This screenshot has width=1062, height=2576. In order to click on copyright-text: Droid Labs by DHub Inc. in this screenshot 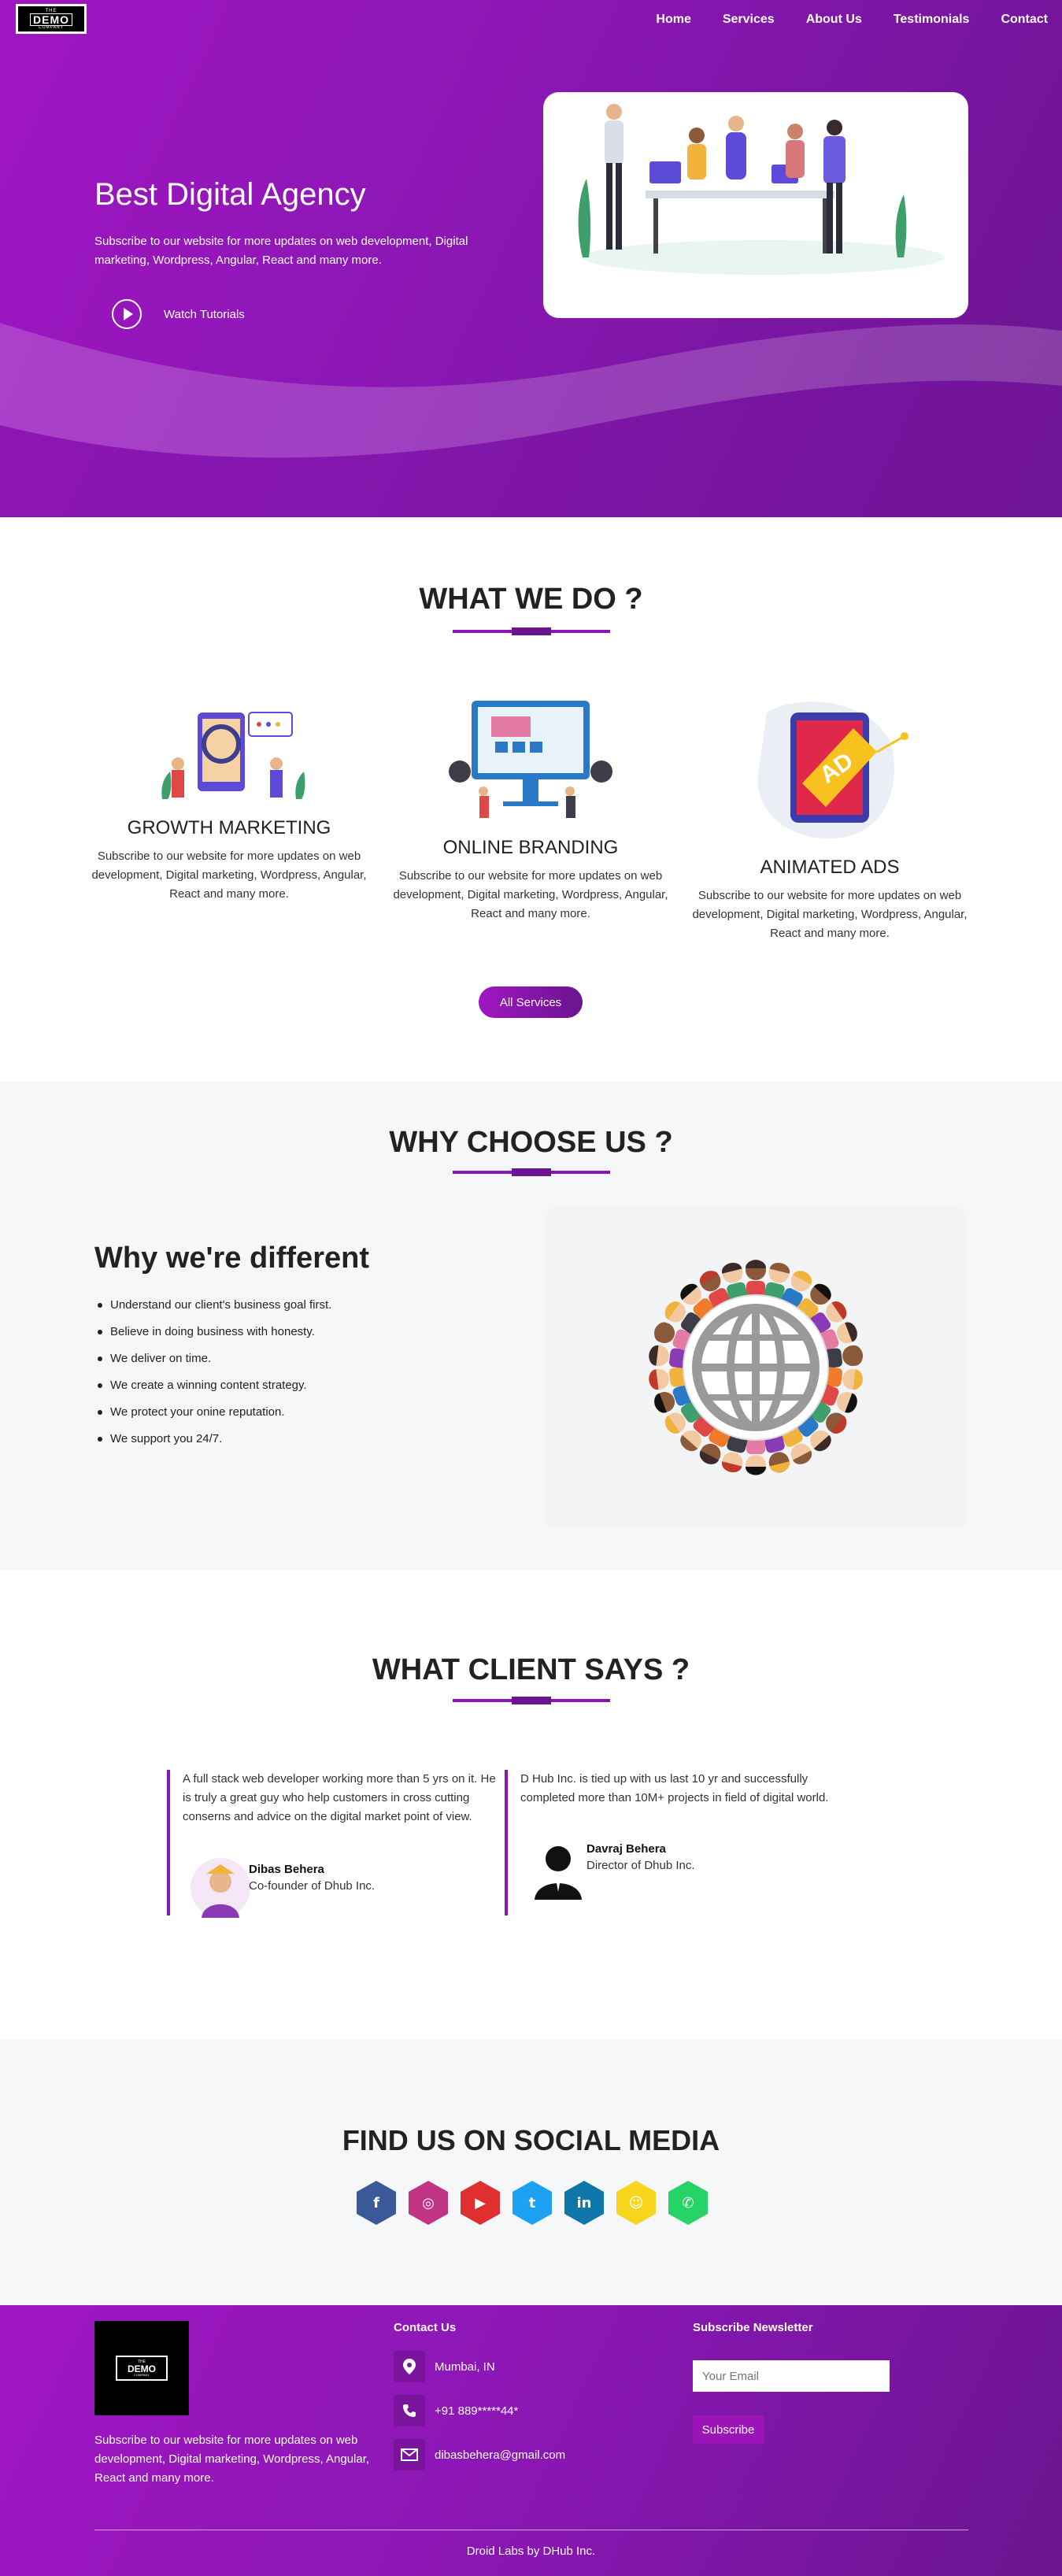, I will do `click(531, 2551)`.